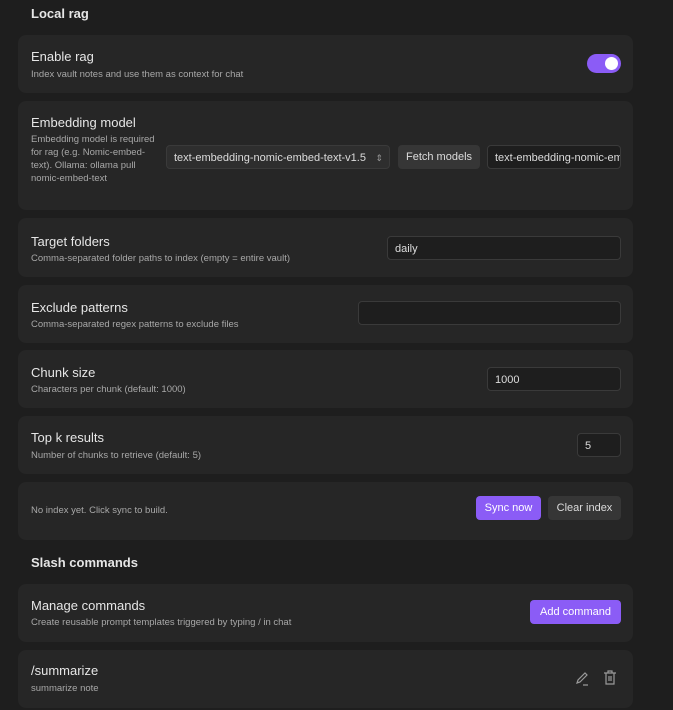 The height and width of the screenshot is (710, 673). Describe the element at coordinates (70, 241) in the screenshot. I see `setting-title: Target folders` at that location.